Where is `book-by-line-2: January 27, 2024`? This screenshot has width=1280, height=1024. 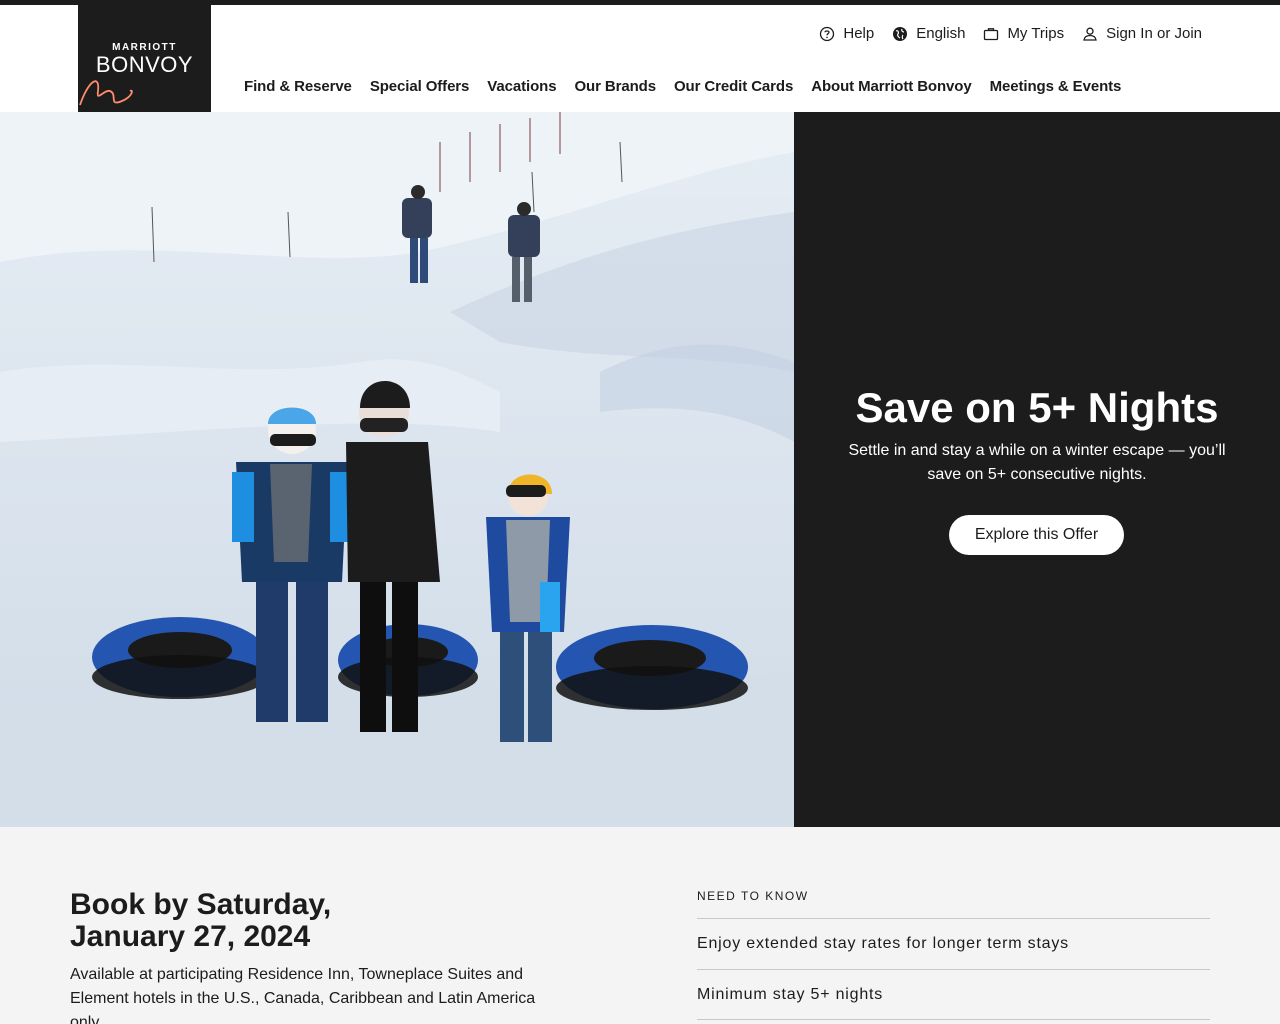 book-by-line-2: January 27, 2024 is located at coordinates (190, 936).